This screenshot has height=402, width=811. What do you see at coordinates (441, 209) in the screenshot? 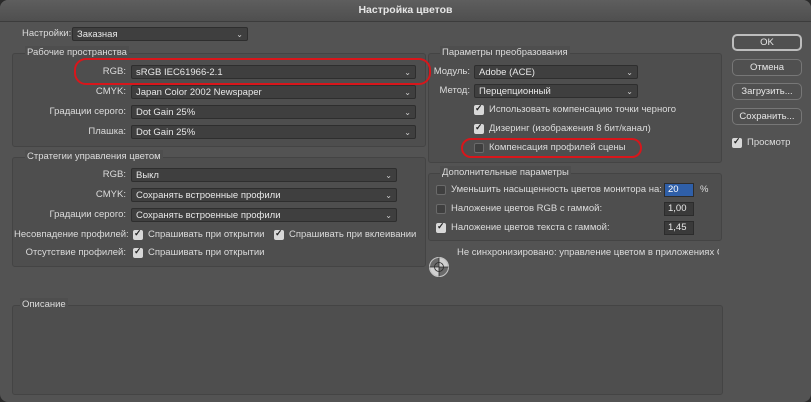
I see `blend-rgb-checkbox` at bounding box center [441, 209].